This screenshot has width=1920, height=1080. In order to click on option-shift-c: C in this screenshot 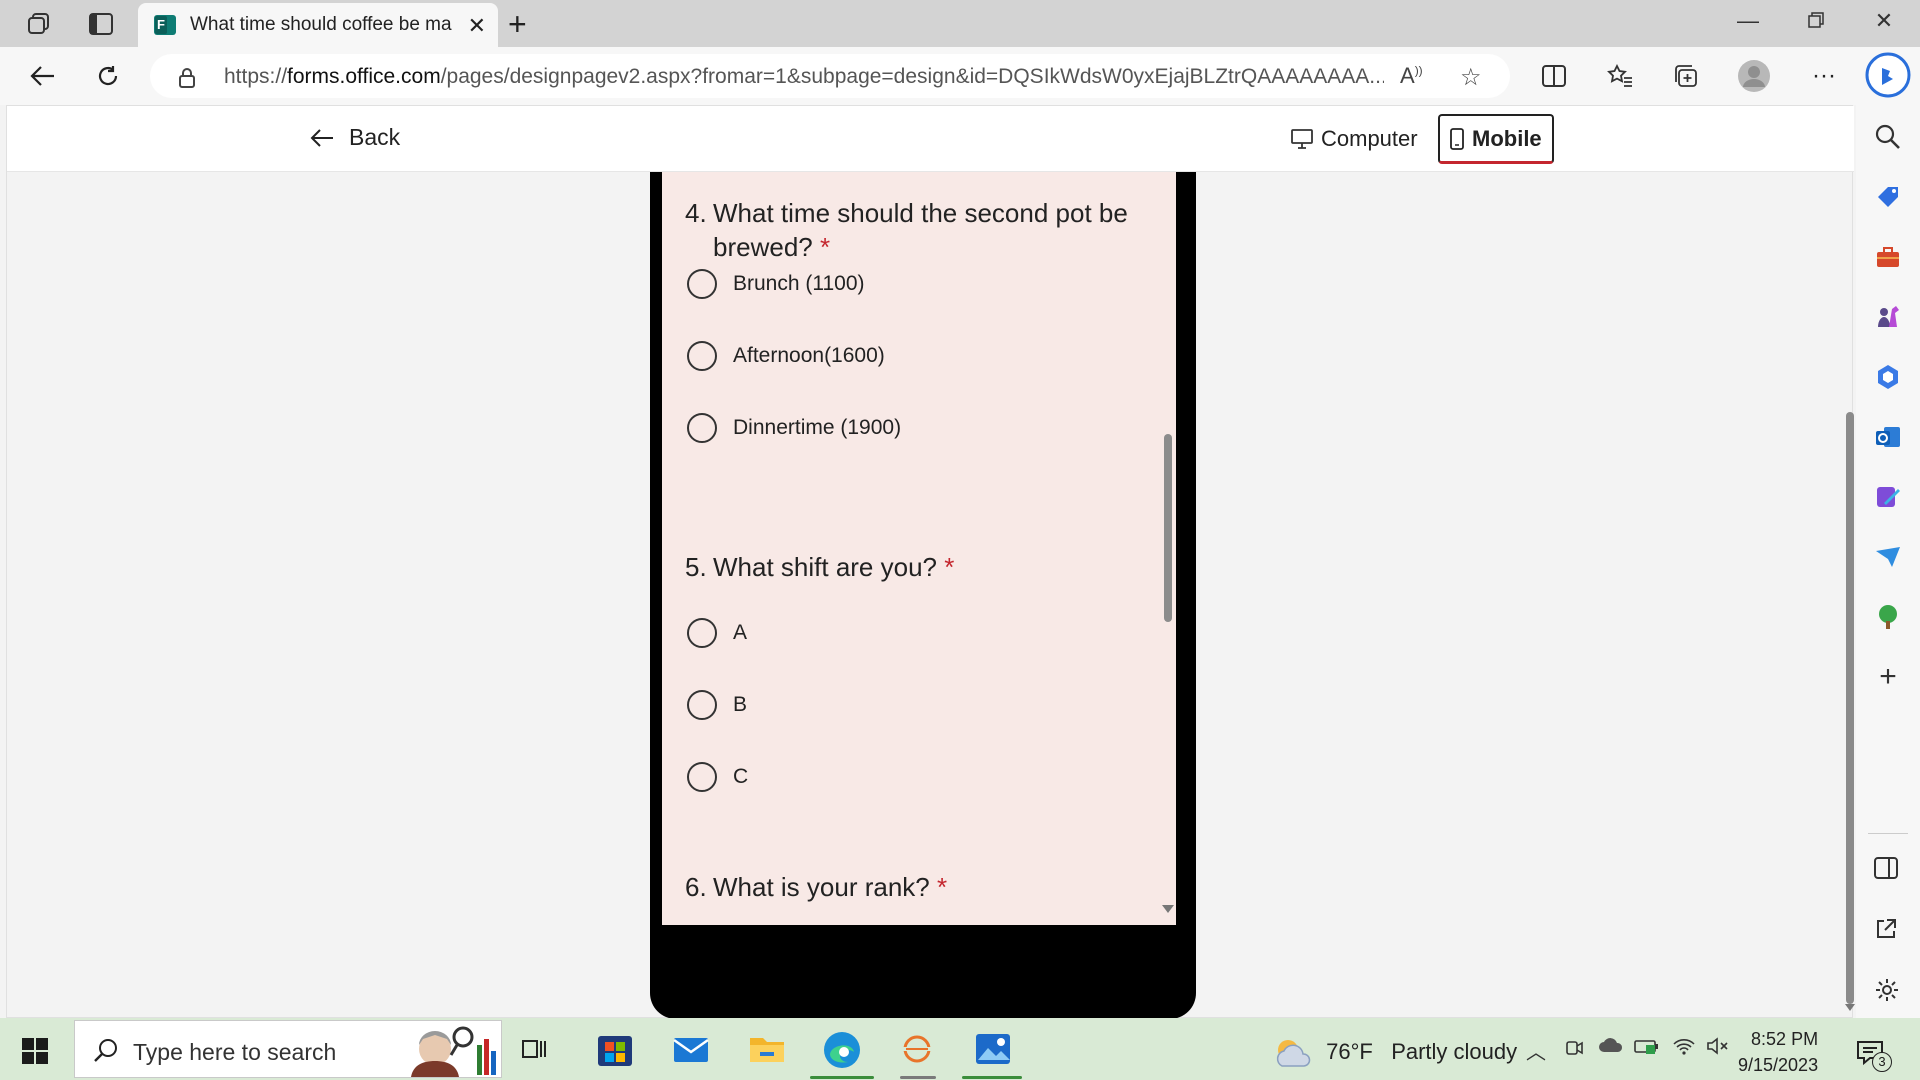, I will do `click(717, 777)`.